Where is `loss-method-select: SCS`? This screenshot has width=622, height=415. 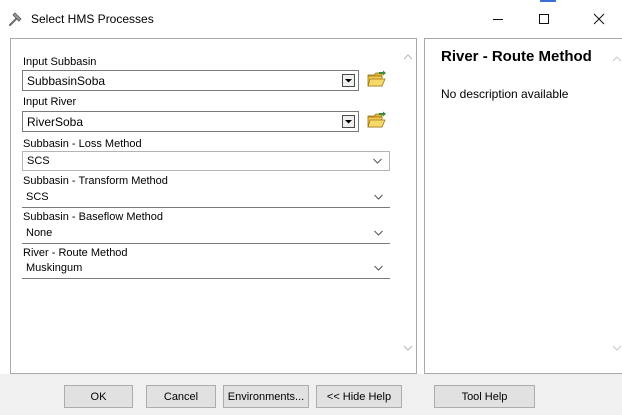 loss-method-select: SCS is located at coordinates (206, 161).